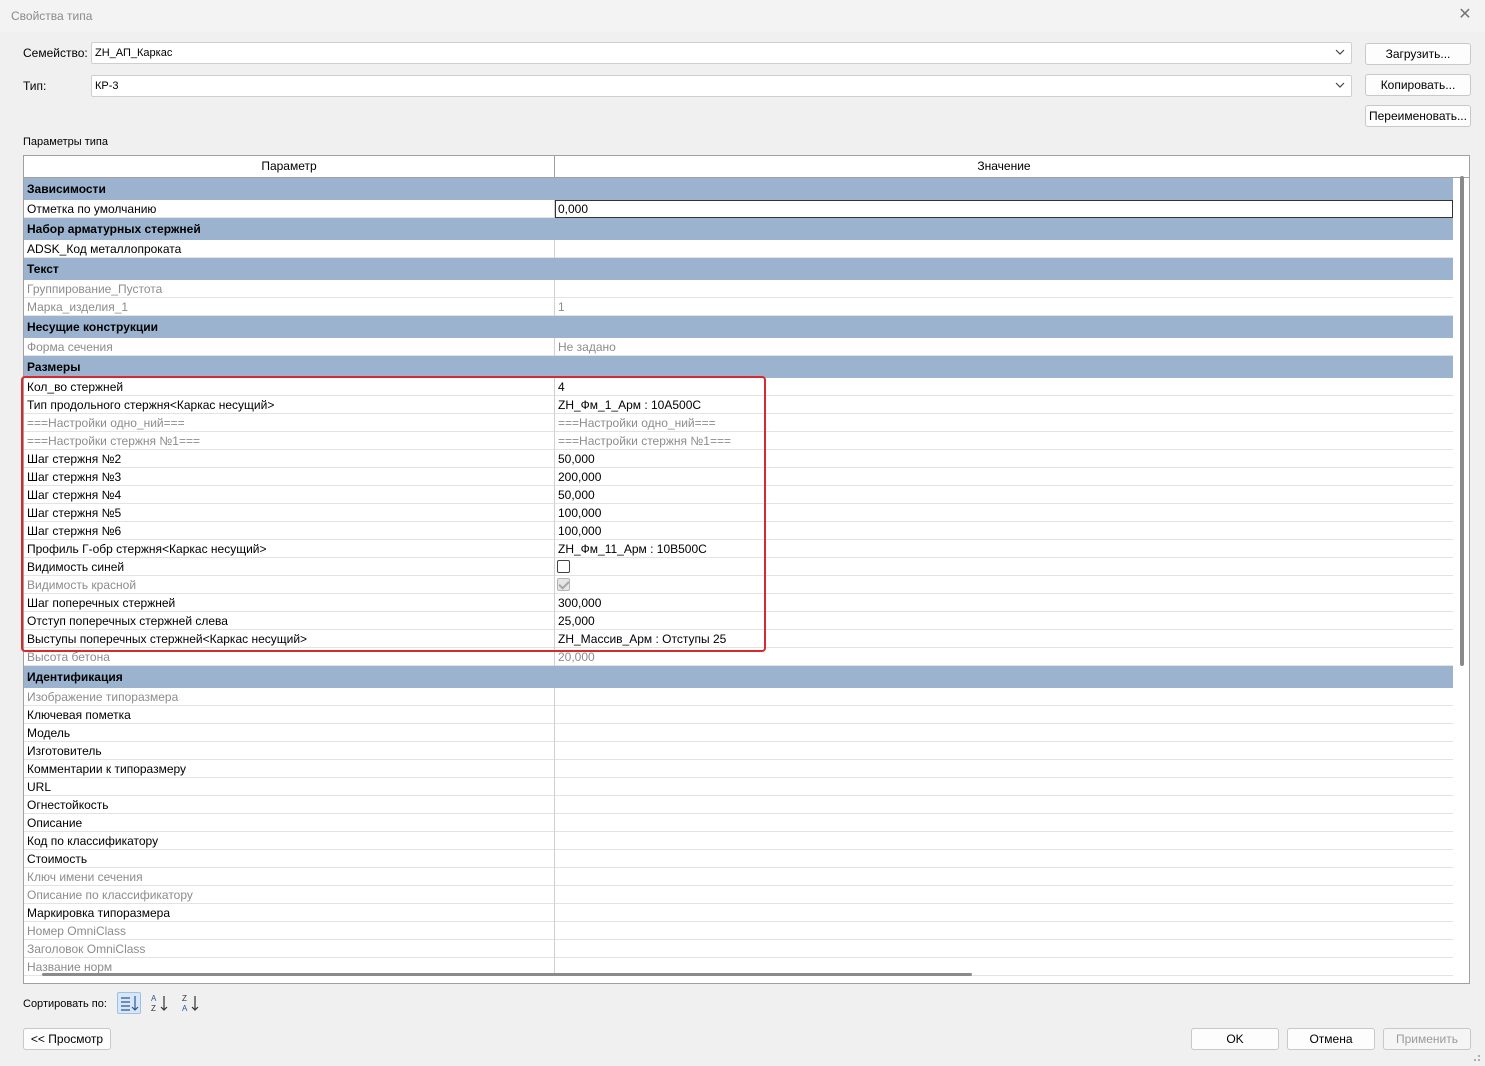 This screenshot has width=1485, height=1066. What do you see at coordinates (1340, 85) in the screenshot?
I see `chevron-down-icon` at bounding box center [1340, 85].